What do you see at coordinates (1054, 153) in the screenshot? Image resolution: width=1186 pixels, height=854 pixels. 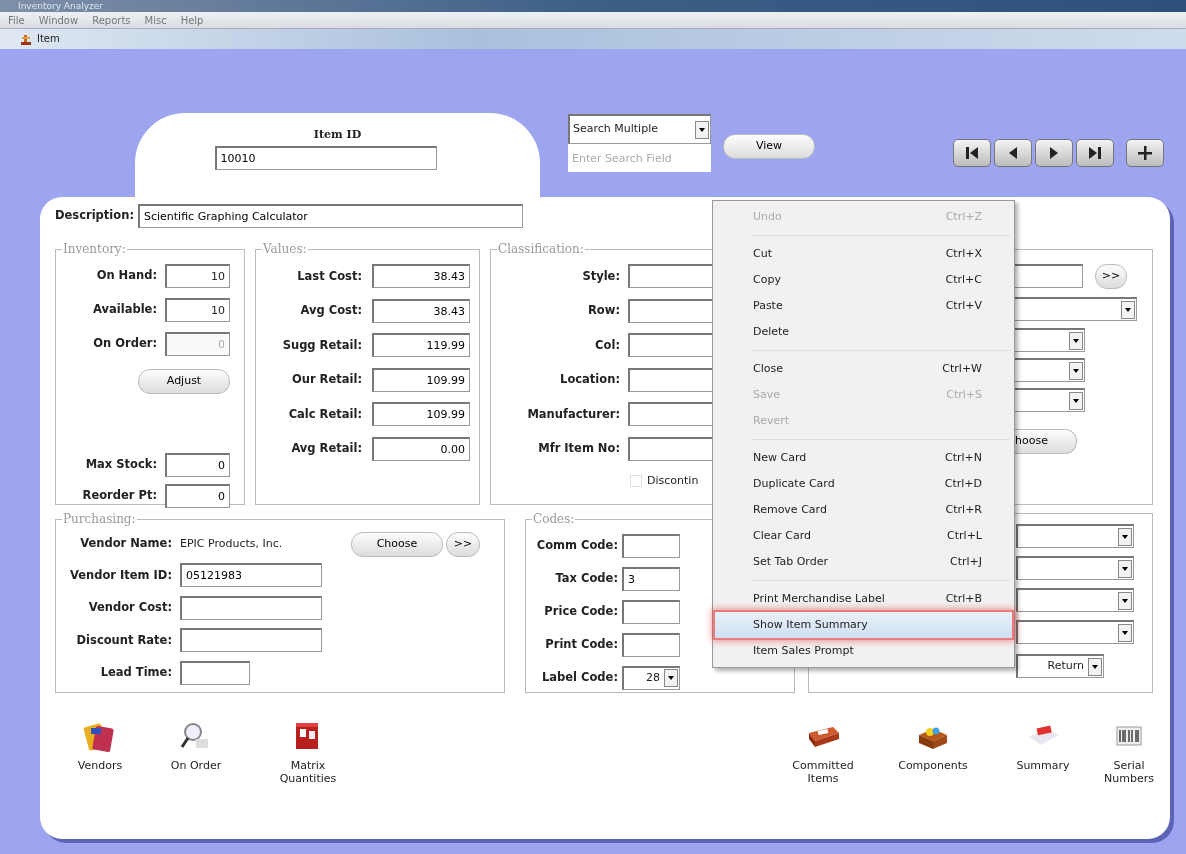 I see `next-record-button` at bounding box center [1054, 153].